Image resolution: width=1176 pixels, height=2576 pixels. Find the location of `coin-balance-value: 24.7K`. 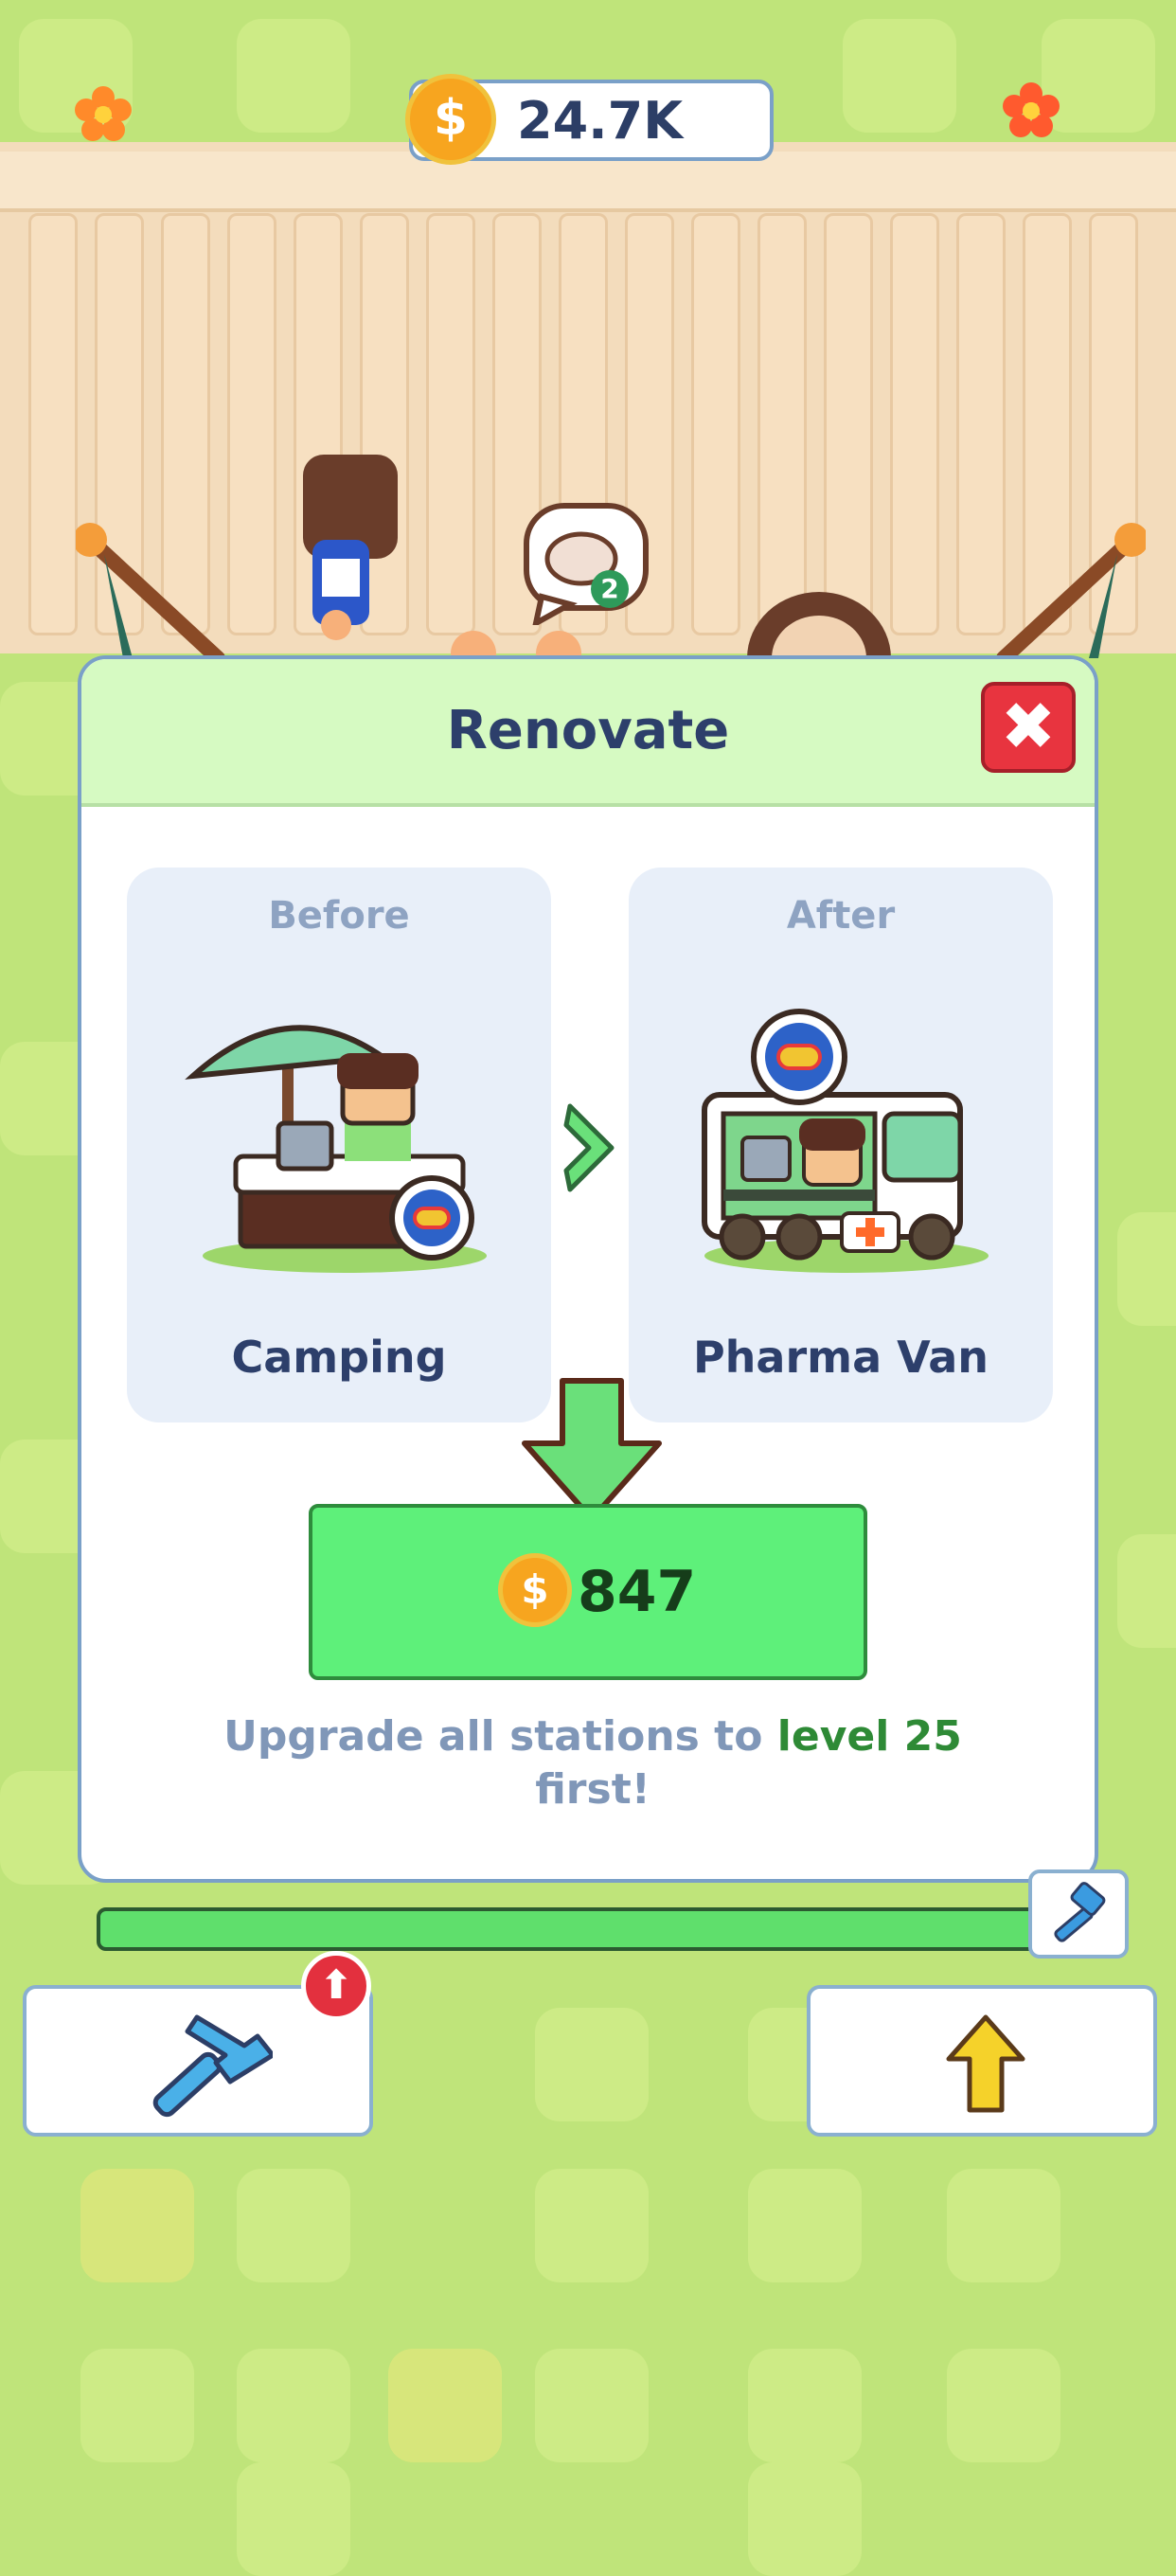

coin-balance-value: 24.7K is located at coordinates (600, 121).